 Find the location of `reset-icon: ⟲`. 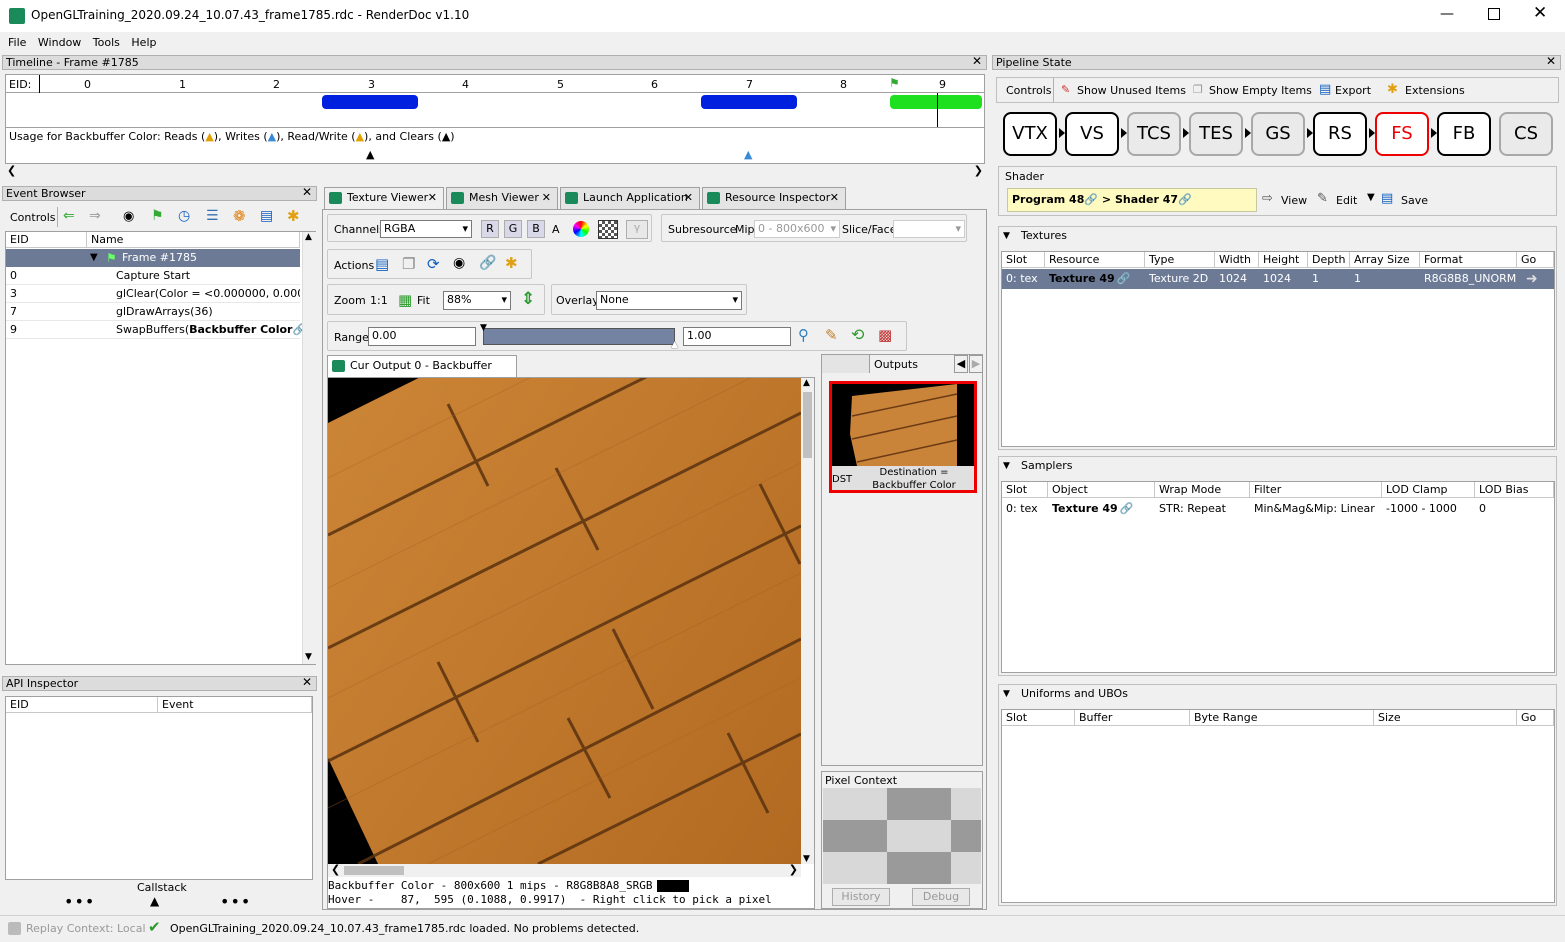

reset-icon: ⟲ is located at coordinates (857, 334).